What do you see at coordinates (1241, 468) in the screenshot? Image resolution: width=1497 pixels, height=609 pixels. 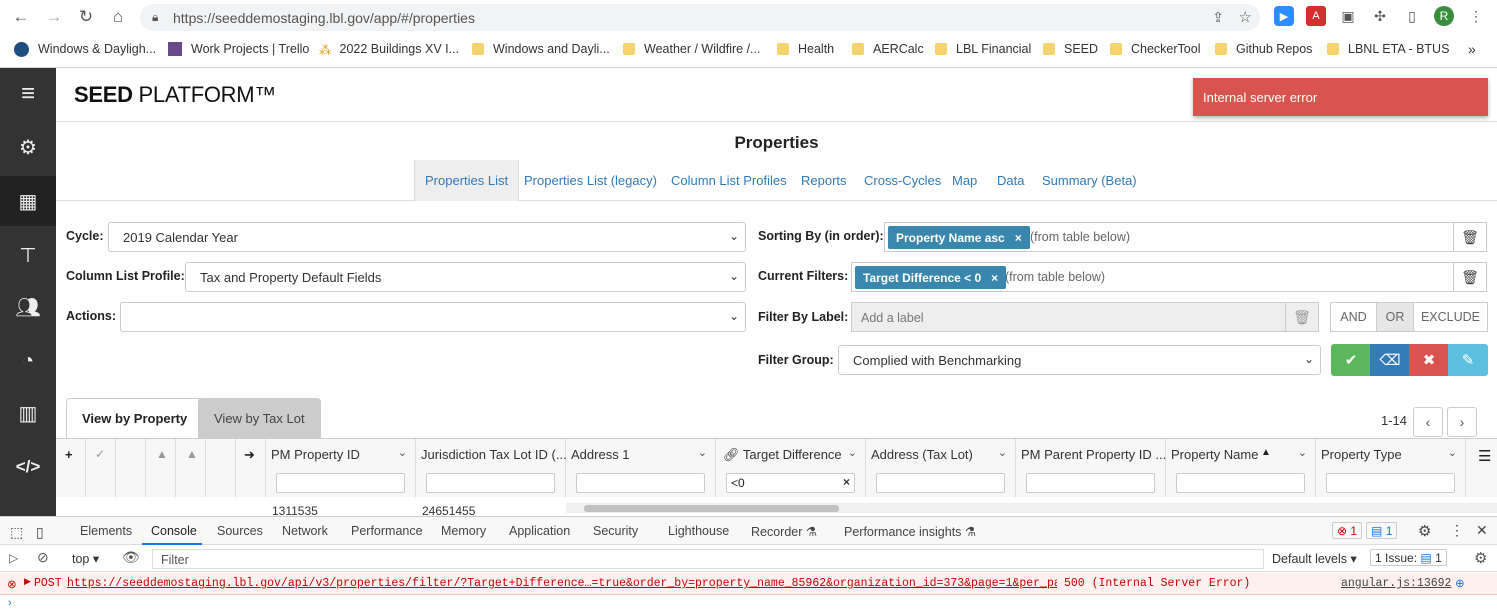 I see `column-header: Property Name ▲ ⌄` at bounding box center [1241, 468].